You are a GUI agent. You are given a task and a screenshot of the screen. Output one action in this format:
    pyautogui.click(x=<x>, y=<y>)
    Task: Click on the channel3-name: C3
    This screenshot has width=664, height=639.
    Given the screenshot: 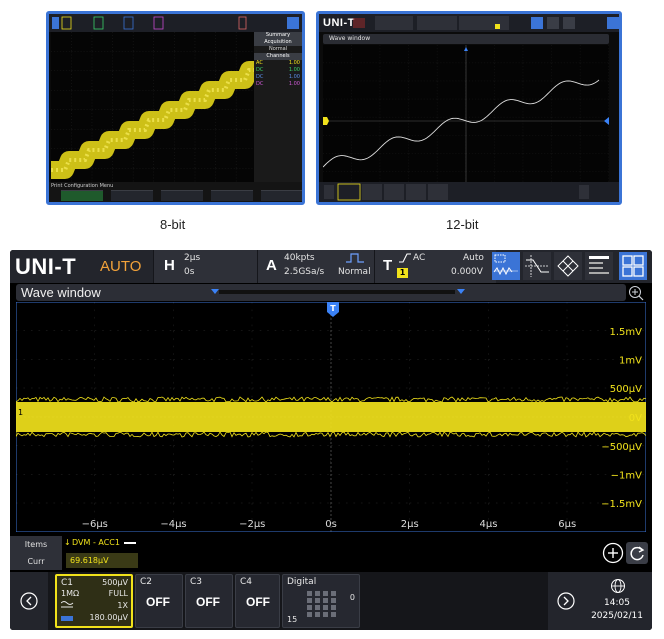 What is the action you would take?
    pyautogui.click(x=196, y=582)
    